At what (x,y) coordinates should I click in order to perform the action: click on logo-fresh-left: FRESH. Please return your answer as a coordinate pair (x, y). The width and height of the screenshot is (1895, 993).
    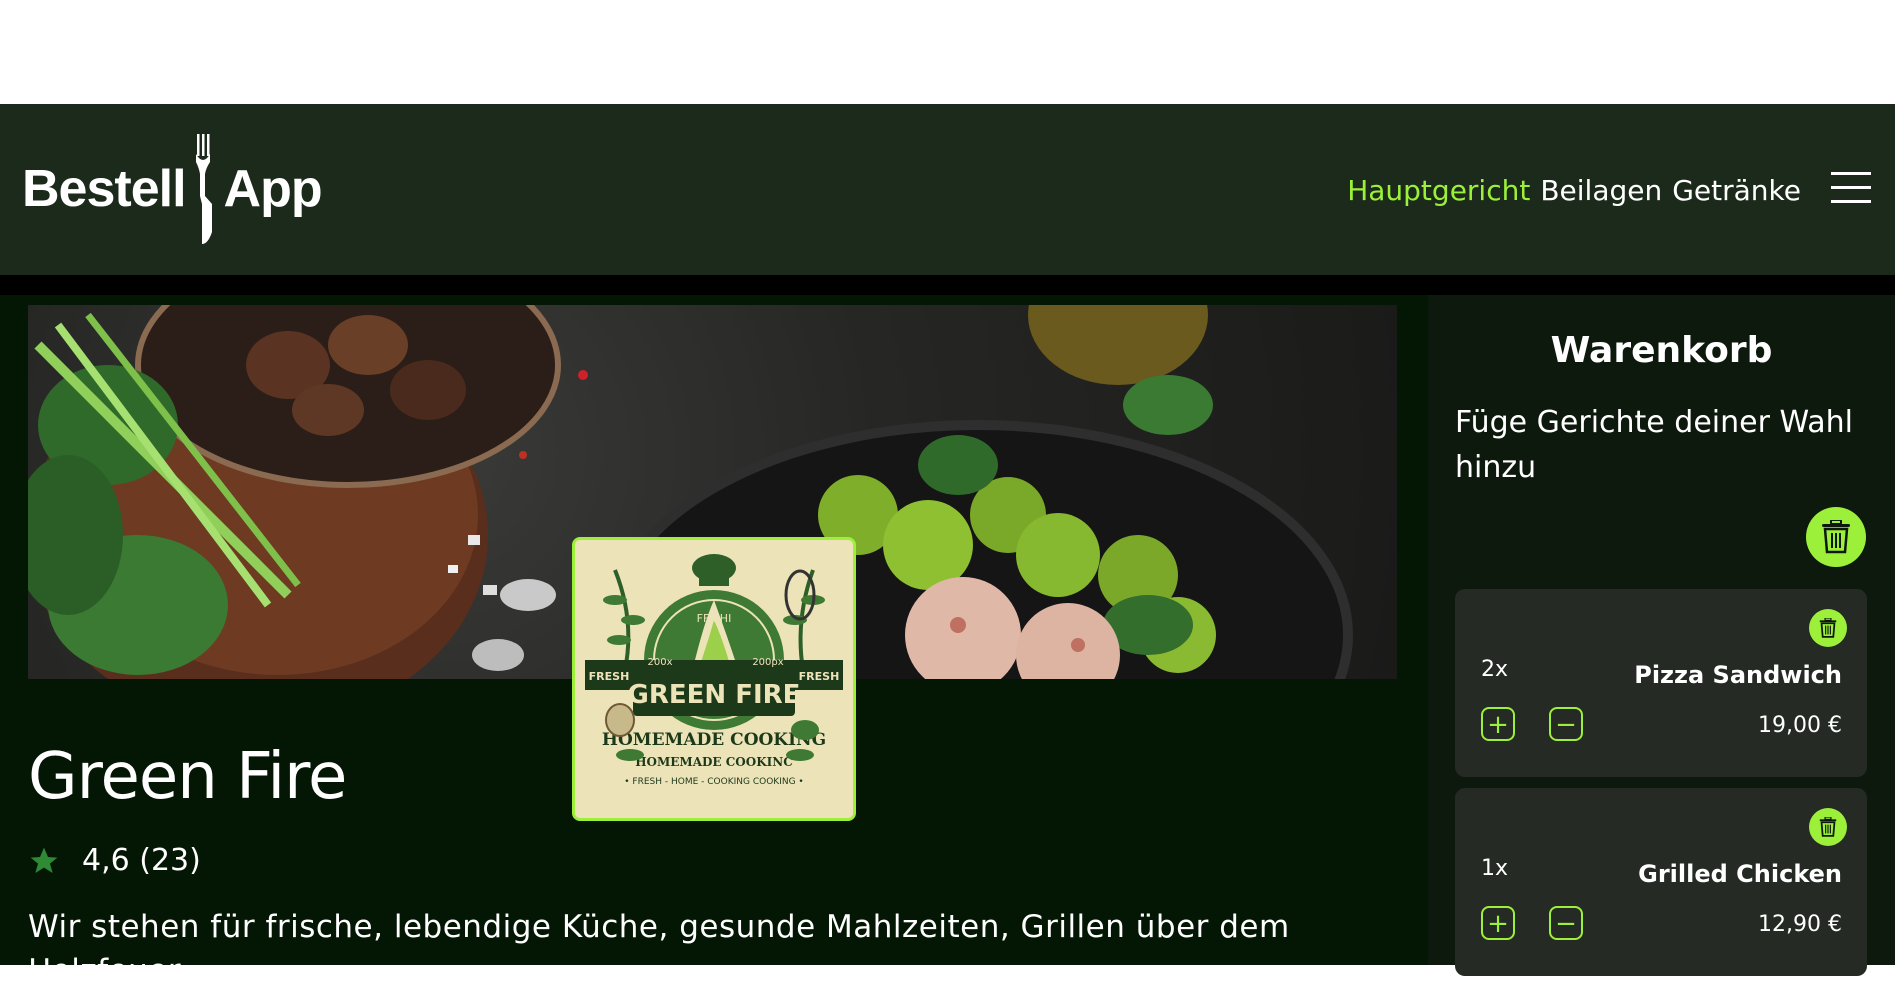
    Looking at the image, I should click on (609, 676).